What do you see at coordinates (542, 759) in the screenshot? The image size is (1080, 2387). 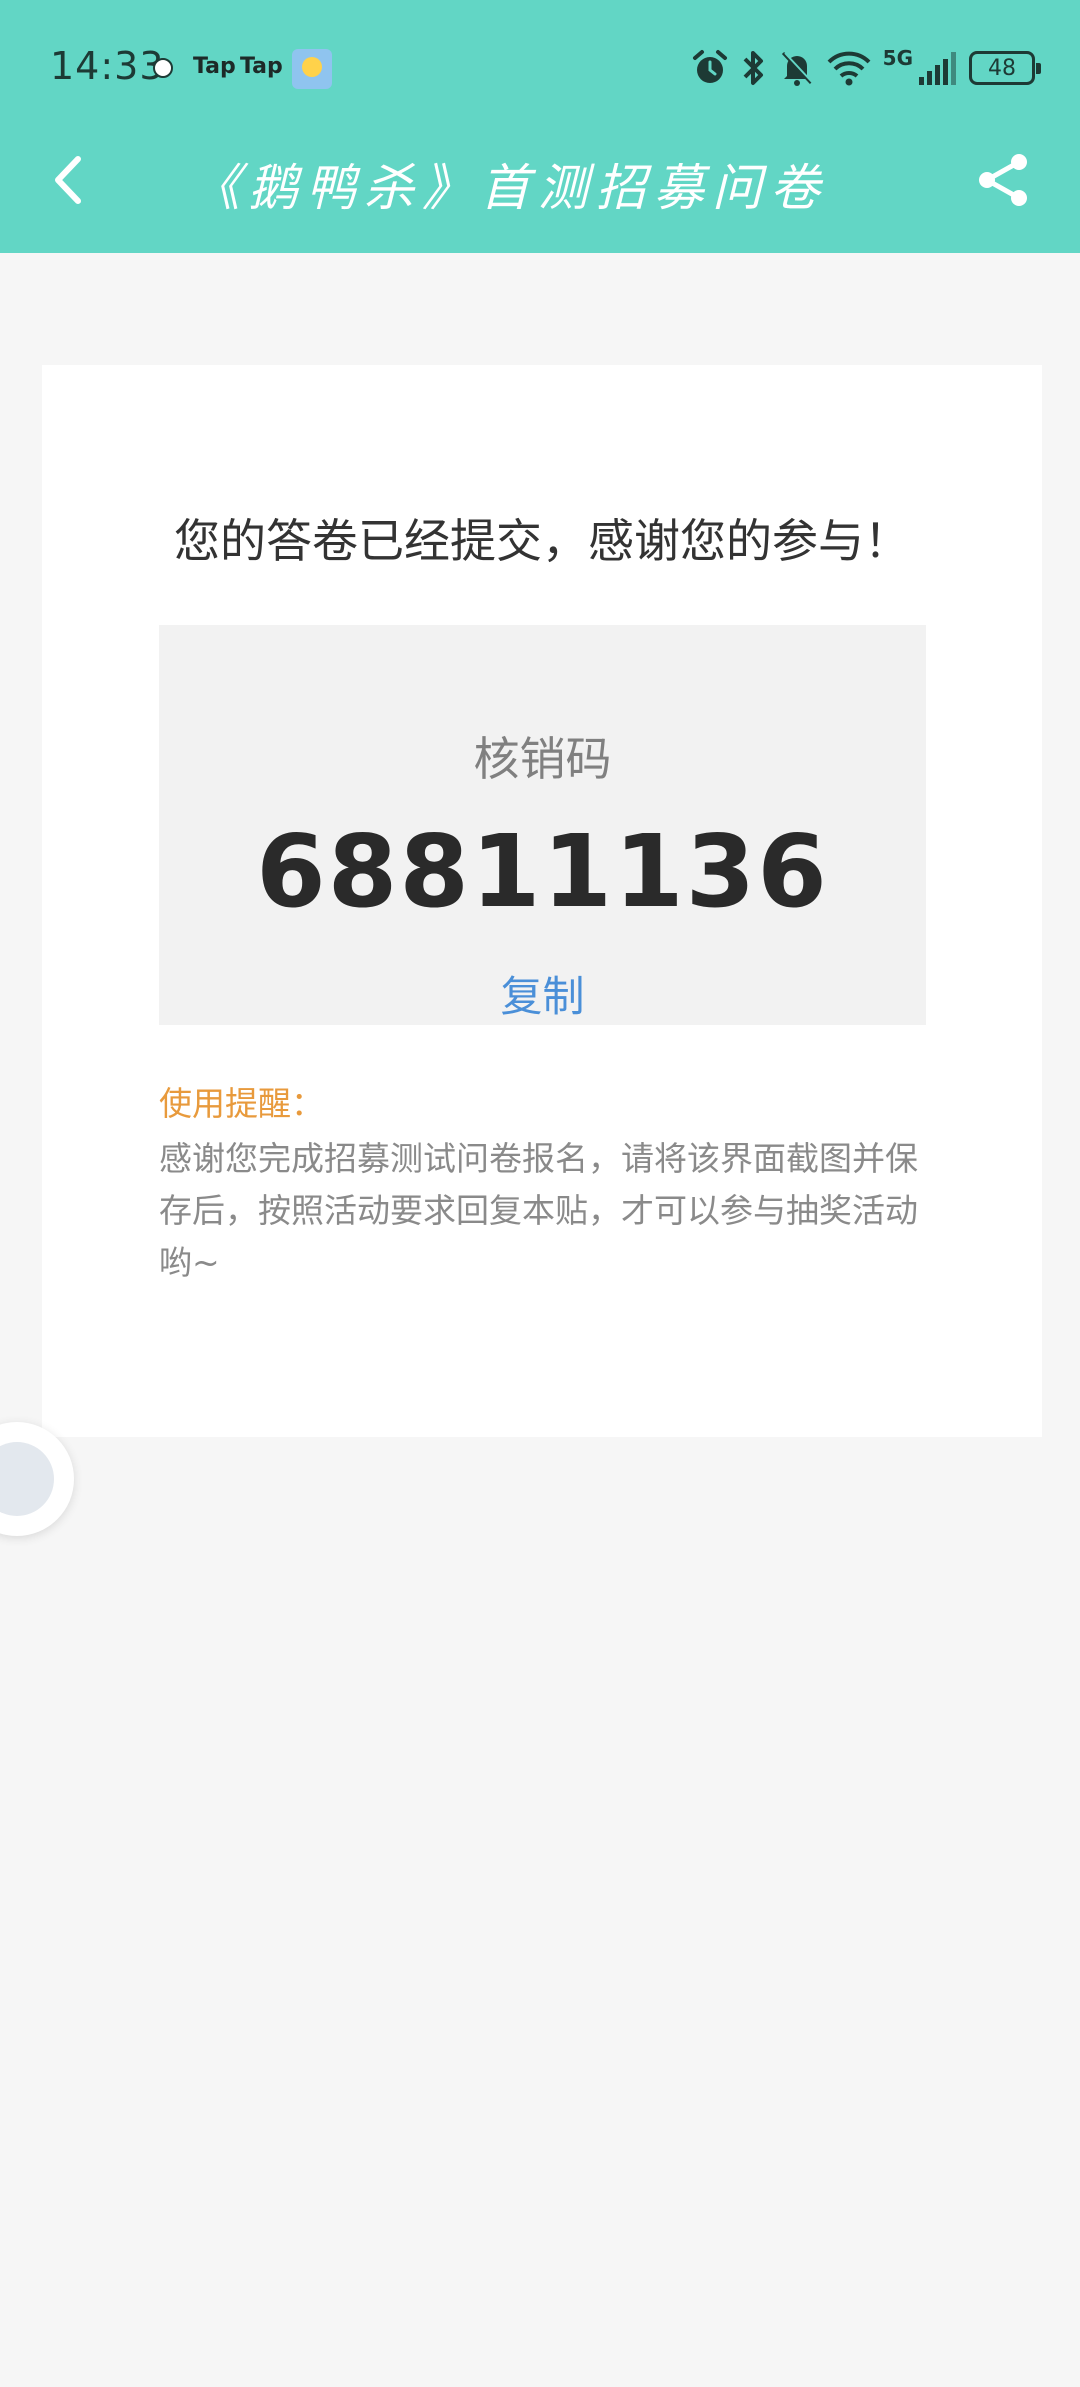 I see `code-label: 核销码` at bounding box center [542, 759].